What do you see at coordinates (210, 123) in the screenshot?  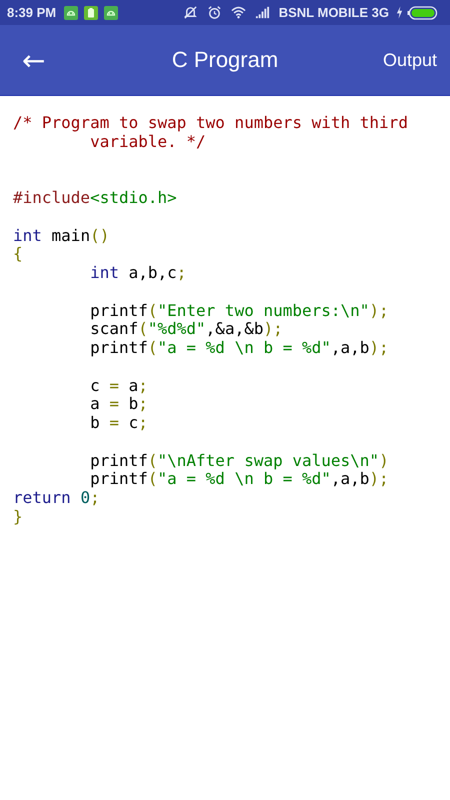 I see `code-line: /* Program to swap two numbers with third` at bounding box center [210, 123].